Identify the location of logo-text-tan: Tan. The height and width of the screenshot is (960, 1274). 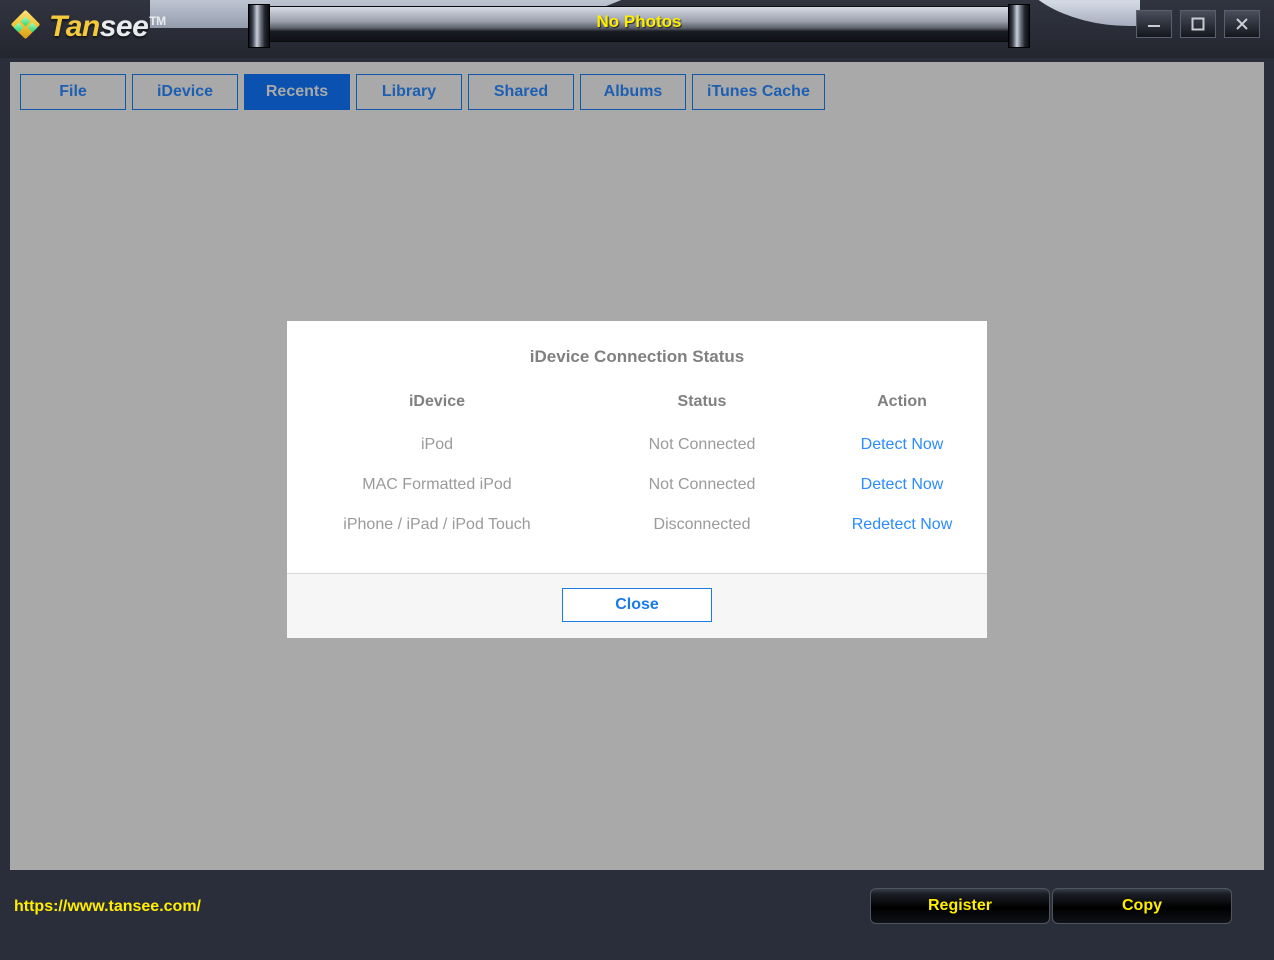
(74, 26).